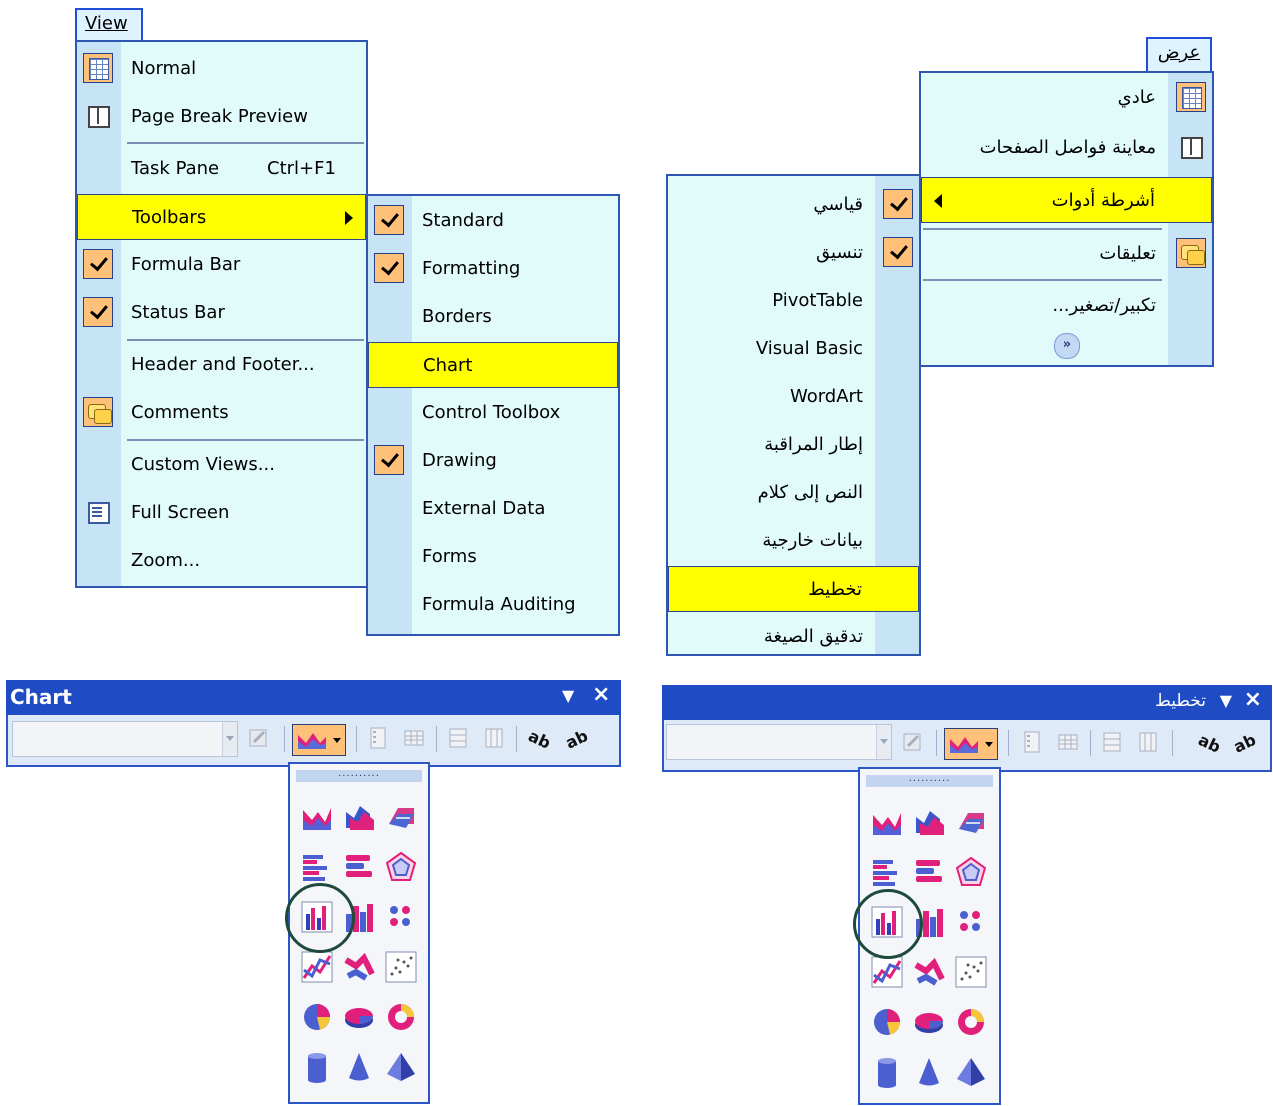 This screenshot has height=1106, width=1273. I want to click on submenu-item-drawing: Drawing, so click(493, 461).